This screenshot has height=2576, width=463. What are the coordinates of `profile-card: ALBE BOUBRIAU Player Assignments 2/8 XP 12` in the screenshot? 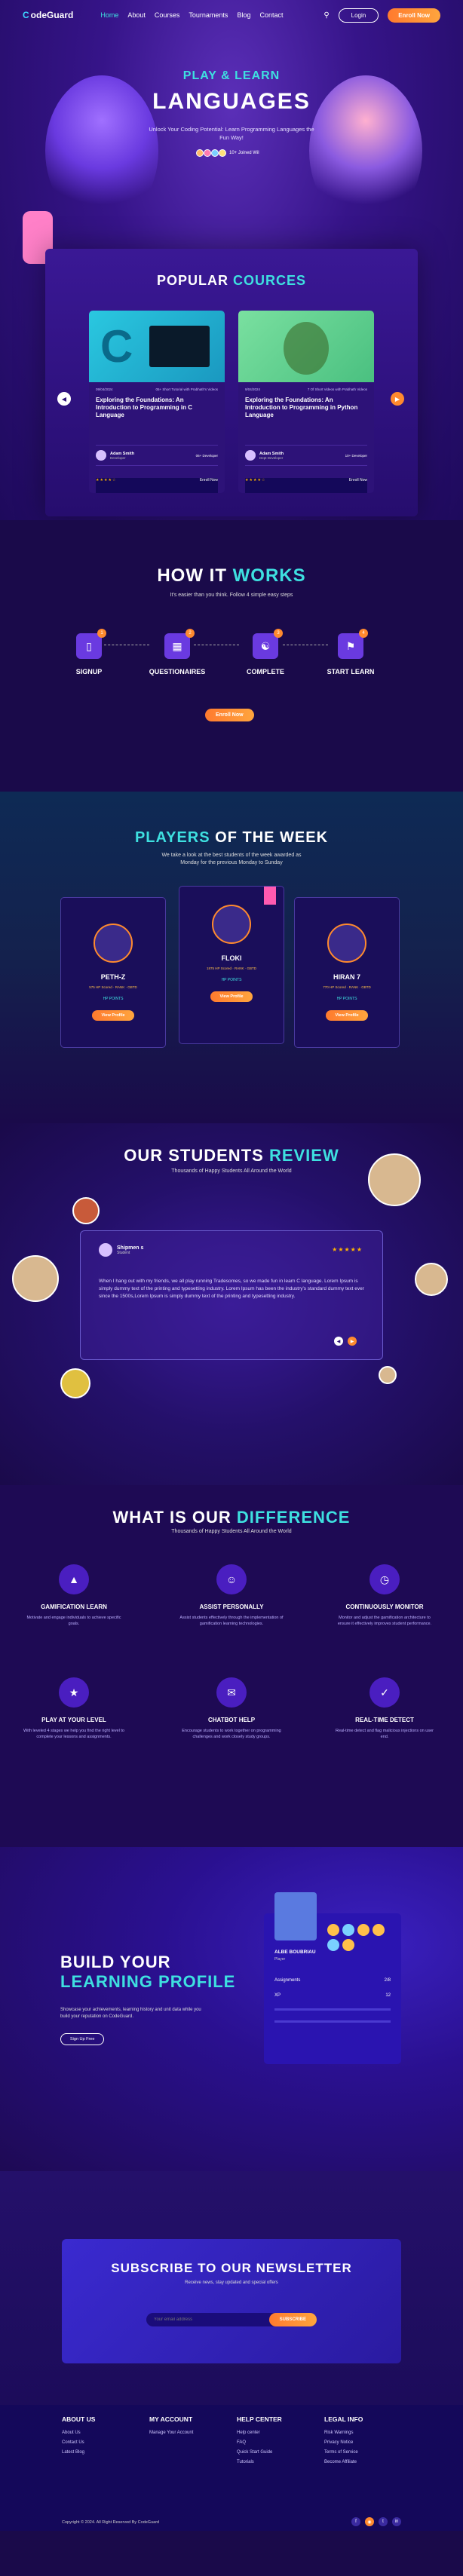 It's located at (332, 1978).